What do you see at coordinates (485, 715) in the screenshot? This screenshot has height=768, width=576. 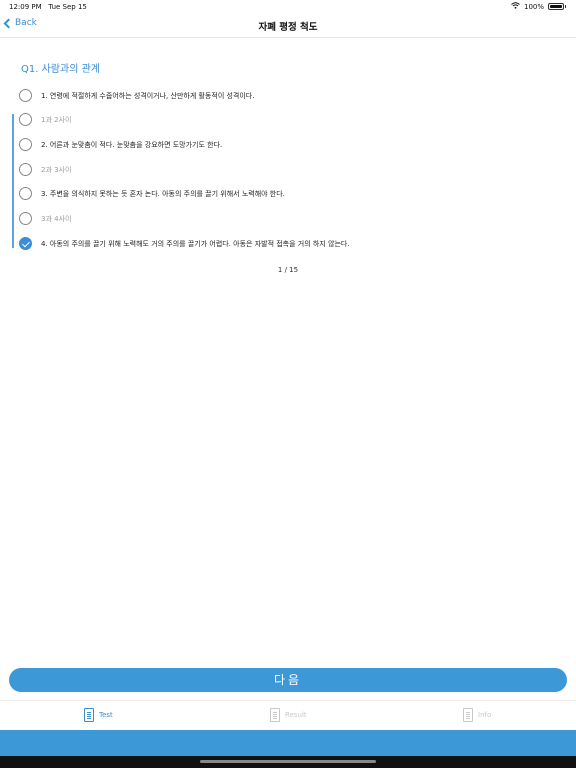 I see `tab-label: Info` at bounding box center [485, 715].